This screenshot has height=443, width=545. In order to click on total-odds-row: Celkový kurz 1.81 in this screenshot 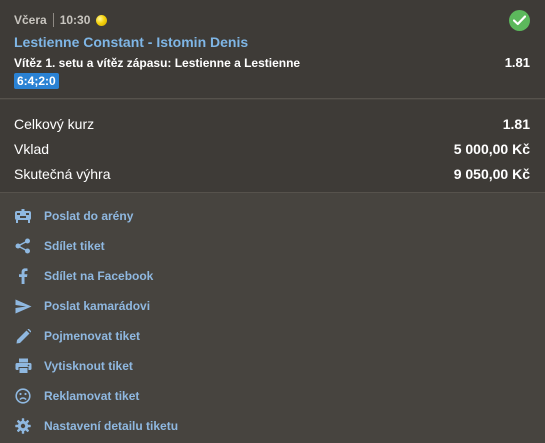, I will do `click(272, 124)`.